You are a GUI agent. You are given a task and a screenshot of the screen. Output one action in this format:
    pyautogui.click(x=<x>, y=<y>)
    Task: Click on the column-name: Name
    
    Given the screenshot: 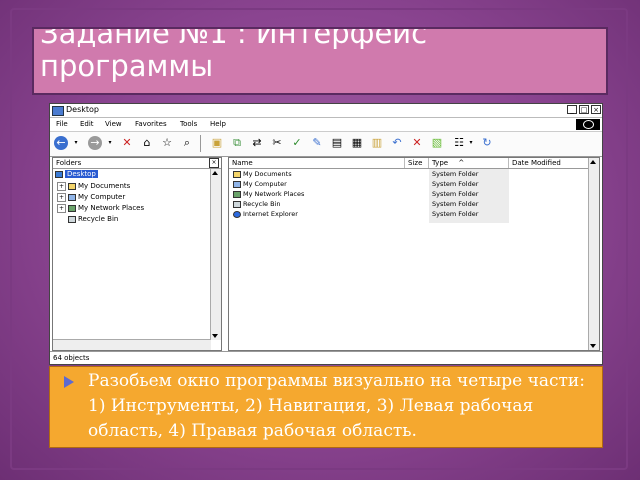 What is the action you would take?
    pyautogui.click(x=317, y=163)
    